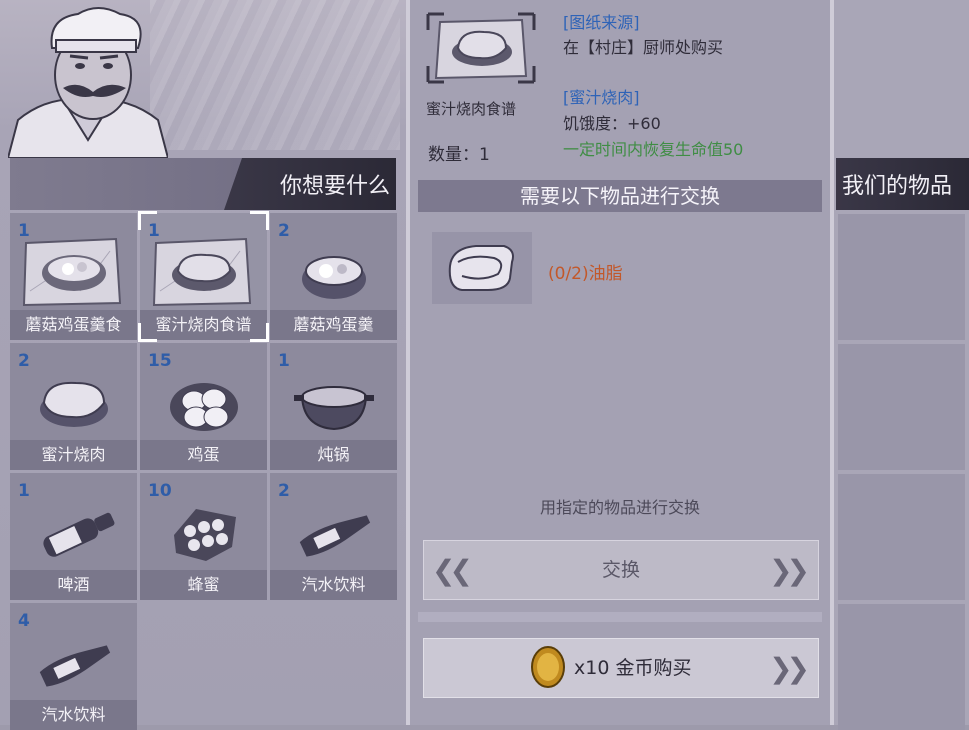  I want to click on shop-item: 4 汽水饮料, so click(73, 666).